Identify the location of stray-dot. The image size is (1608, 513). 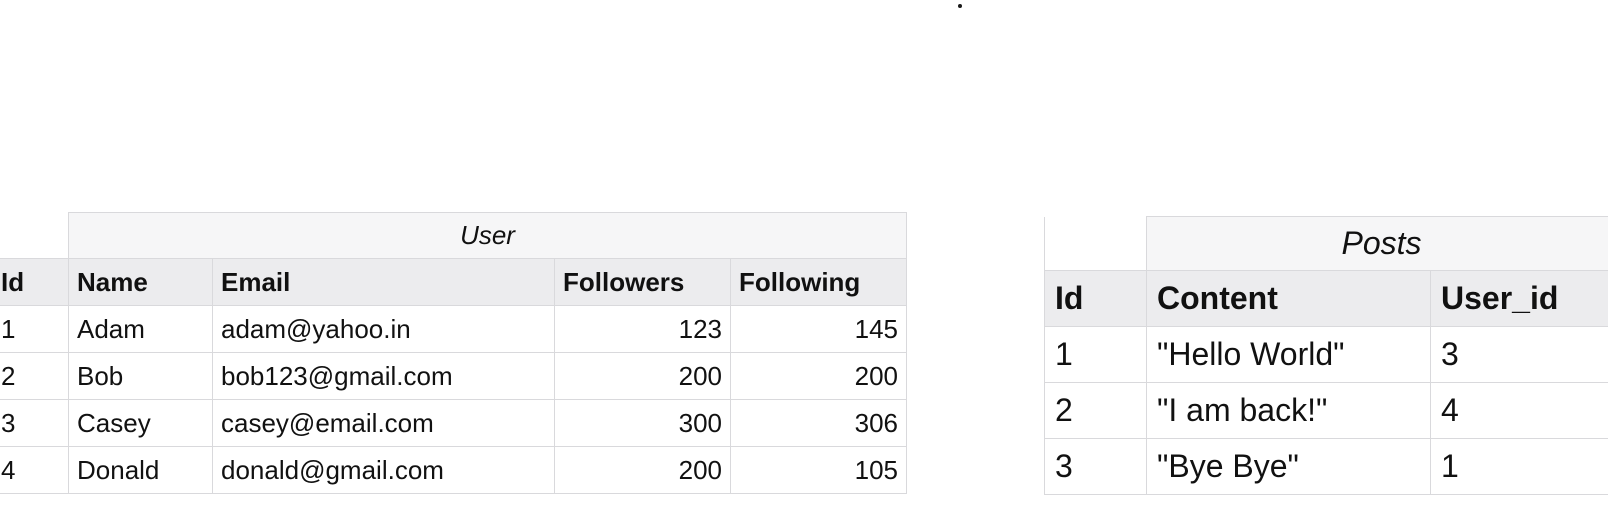
(960, 6).